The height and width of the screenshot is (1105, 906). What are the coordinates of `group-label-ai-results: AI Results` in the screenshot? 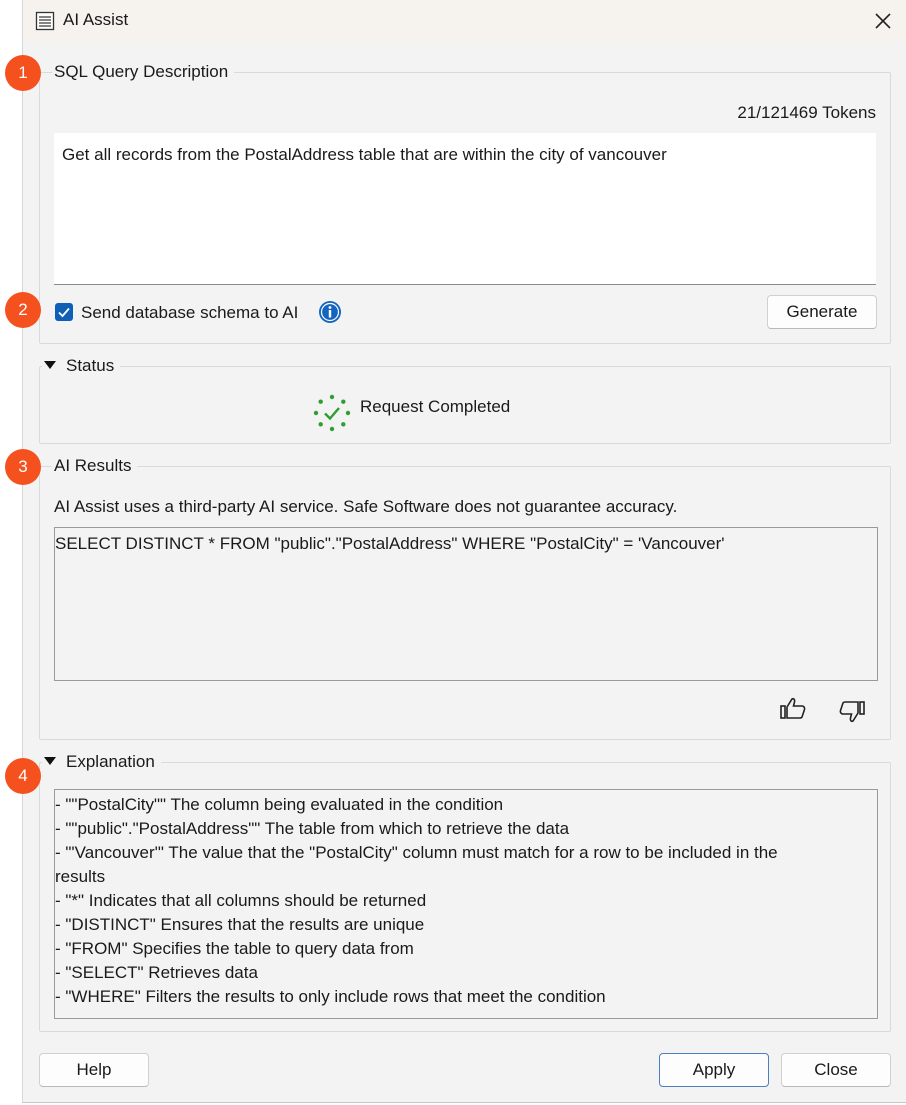 It's located at (95, 466).